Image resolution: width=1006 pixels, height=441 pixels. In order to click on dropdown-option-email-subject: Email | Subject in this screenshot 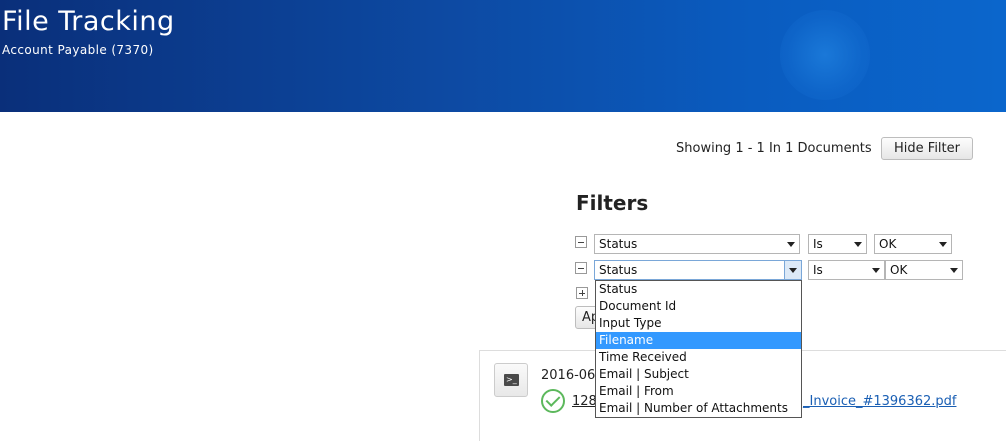, I will do `click(698, 374)`.